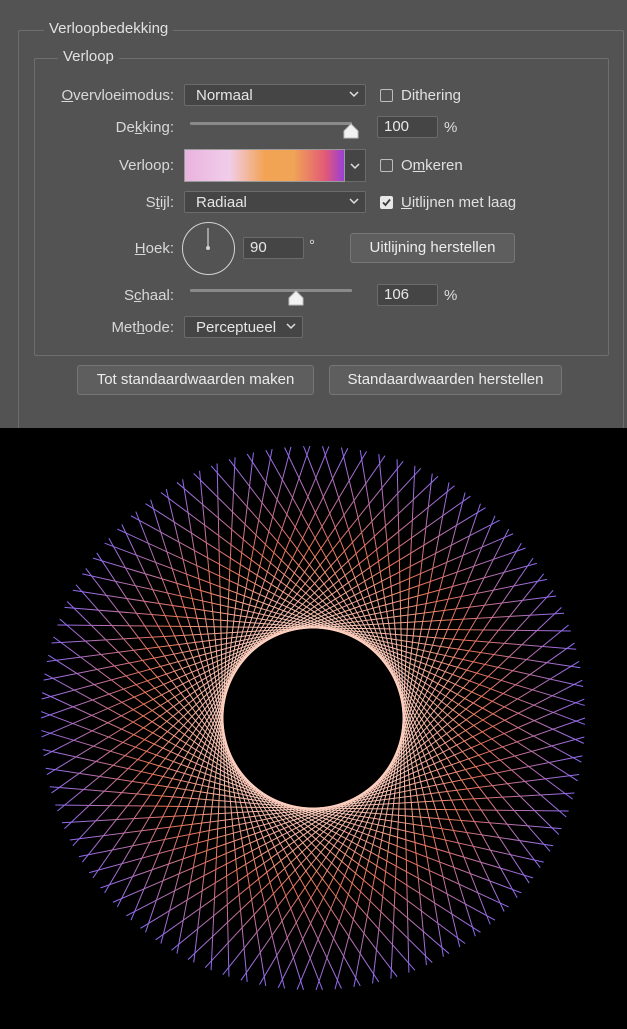 This screenshot has height=1029, width=627. What do you see at coordinates (271, 290) in the screenshot?
I see `scale-slider-track` at bounding box center [271, 290].